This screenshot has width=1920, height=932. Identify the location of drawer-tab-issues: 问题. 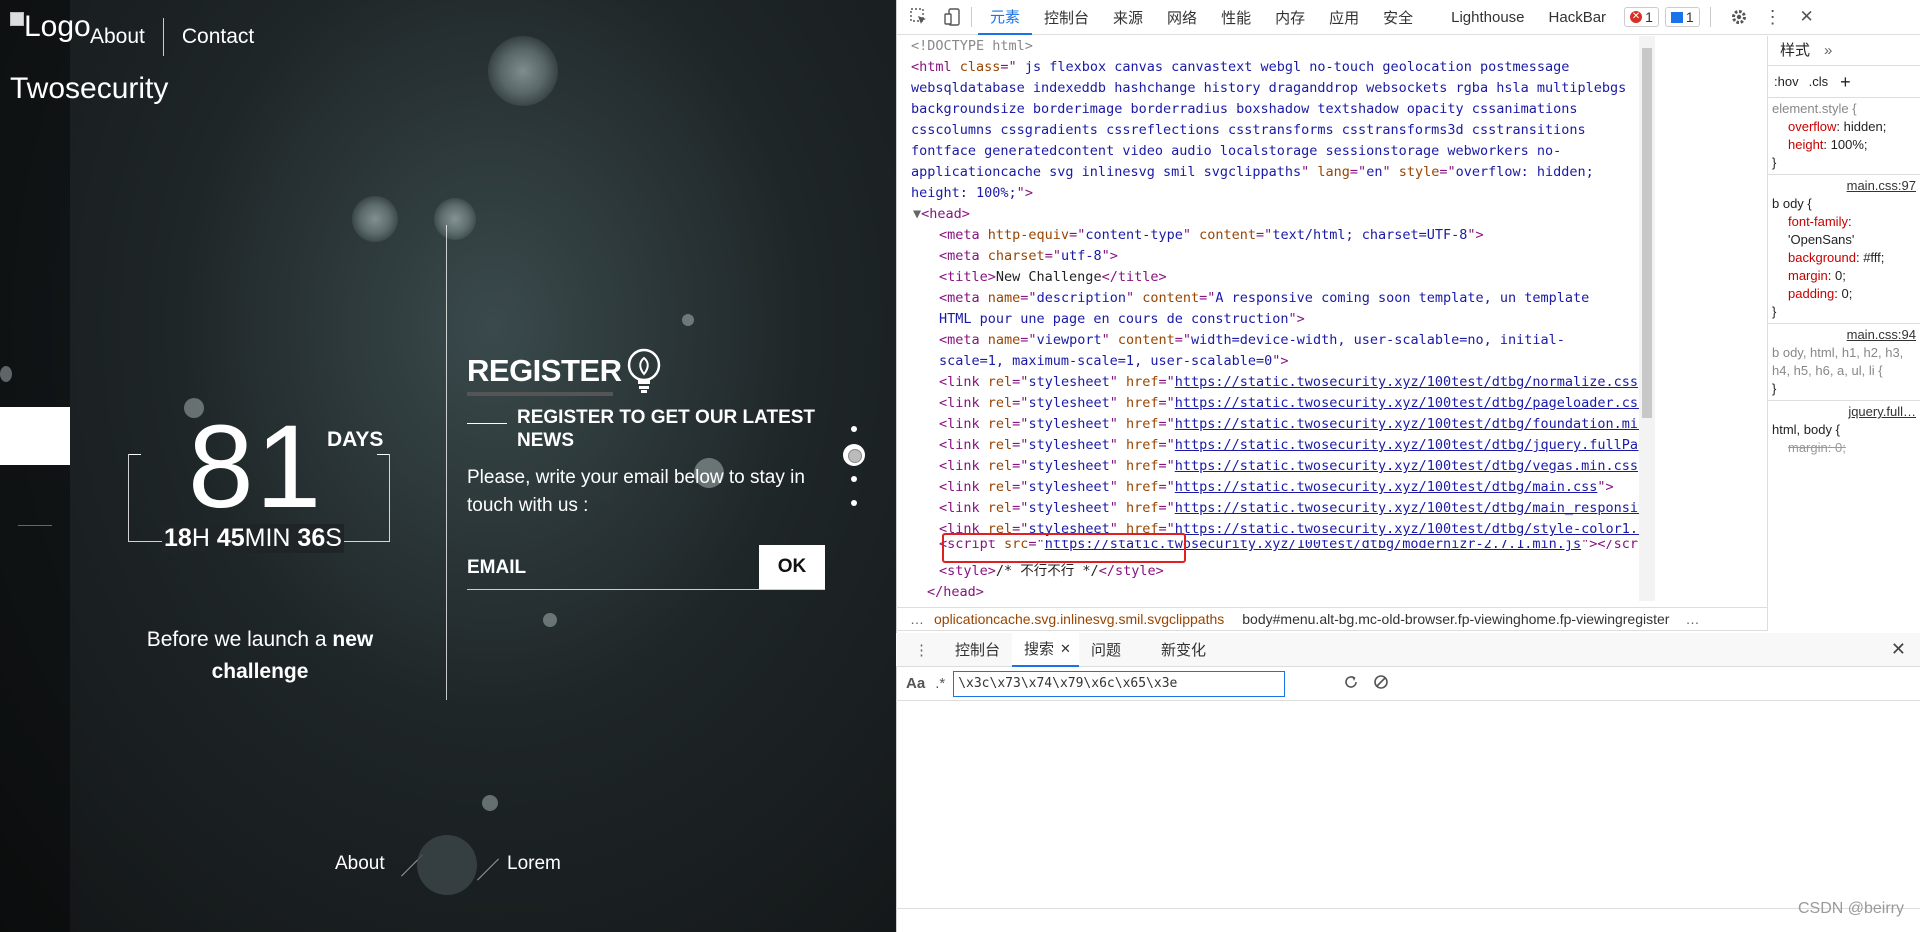
(1106, 649).